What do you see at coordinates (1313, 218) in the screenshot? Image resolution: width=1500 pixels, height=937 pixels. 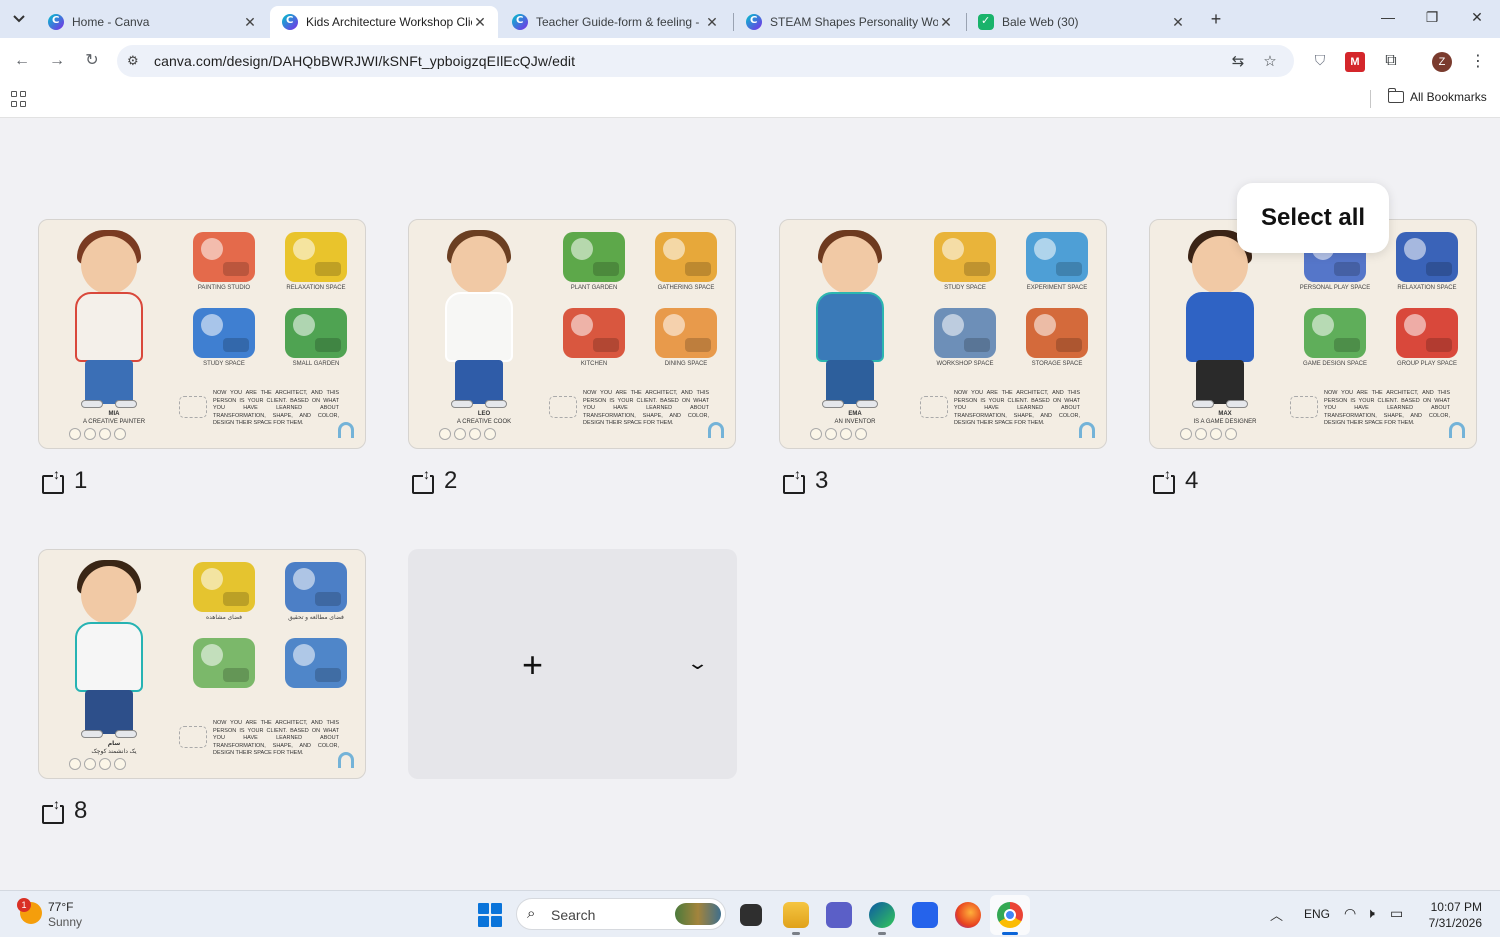 I see `select-all-button: Select all` at bounding box center [1313, 218].